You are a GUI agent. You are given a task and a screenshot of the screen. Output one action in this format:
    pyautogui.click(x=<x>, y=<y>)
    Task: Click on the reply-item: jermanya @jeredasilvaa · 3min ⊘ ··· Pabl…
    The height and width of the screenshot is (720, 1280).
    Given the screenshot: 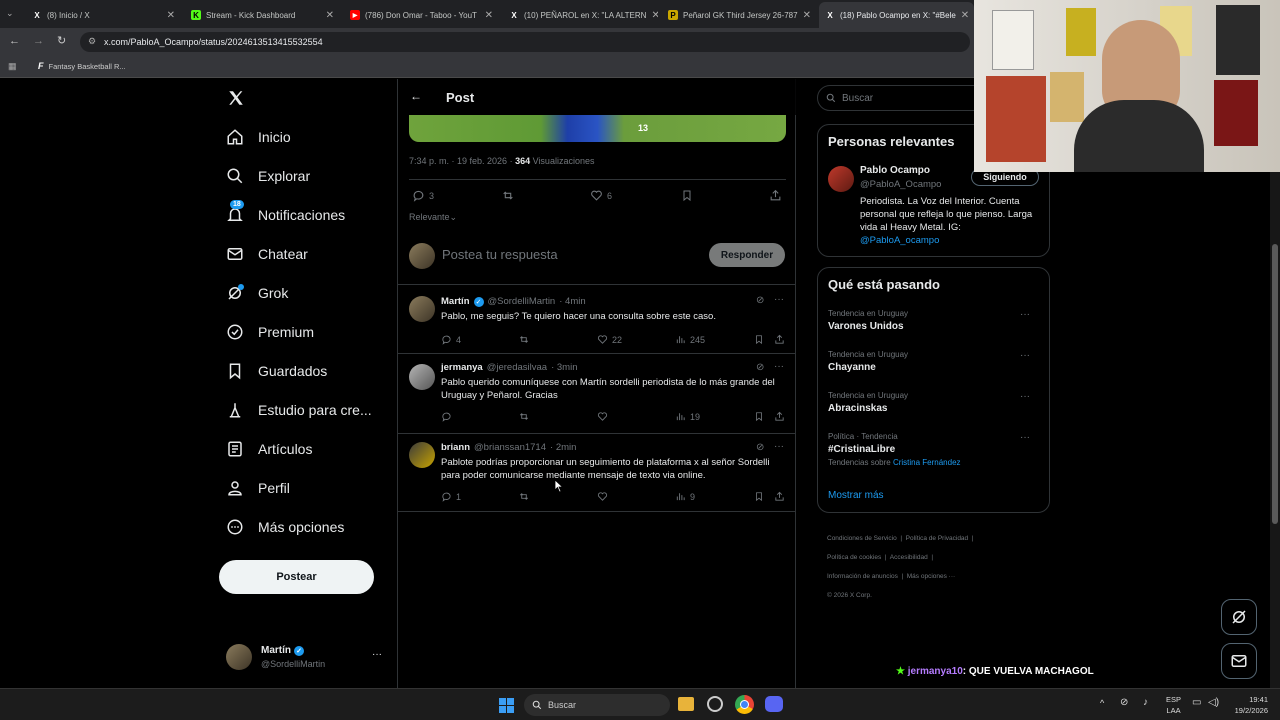 What is the action you would take?
    pyautogui.click(x=597, y=394)
    